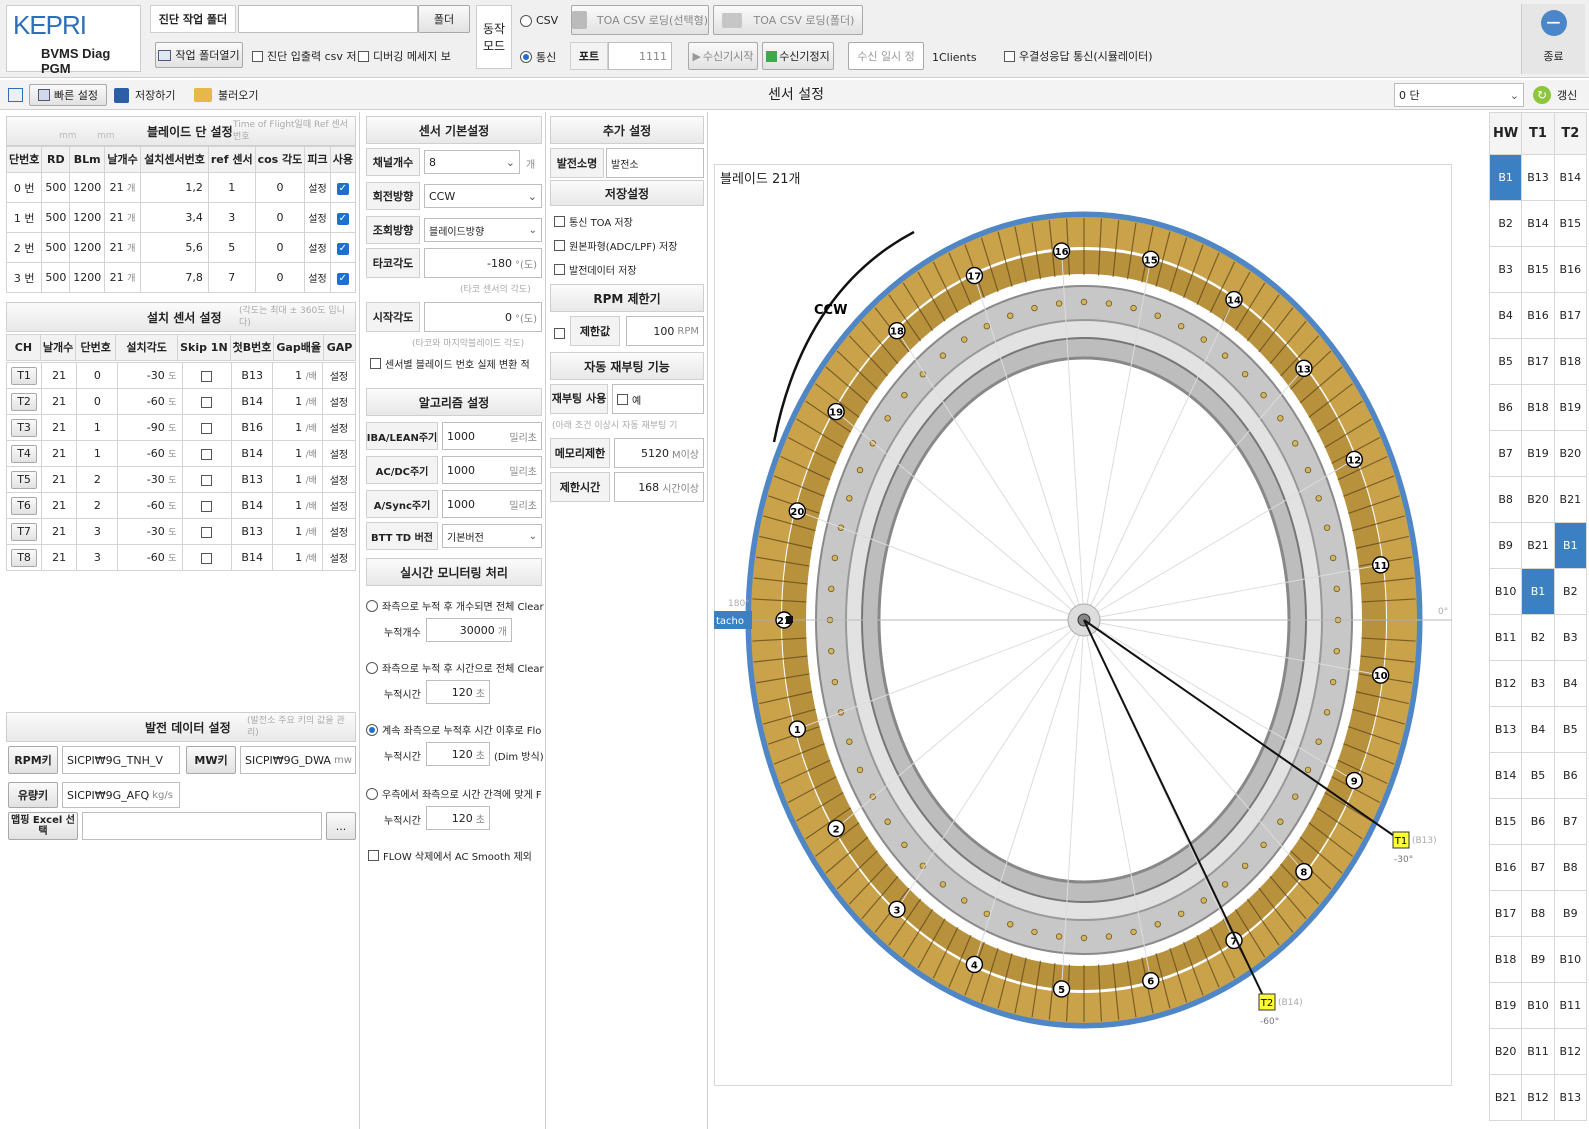  I want to click on reboot-use-field: 예, so click(658, 399).